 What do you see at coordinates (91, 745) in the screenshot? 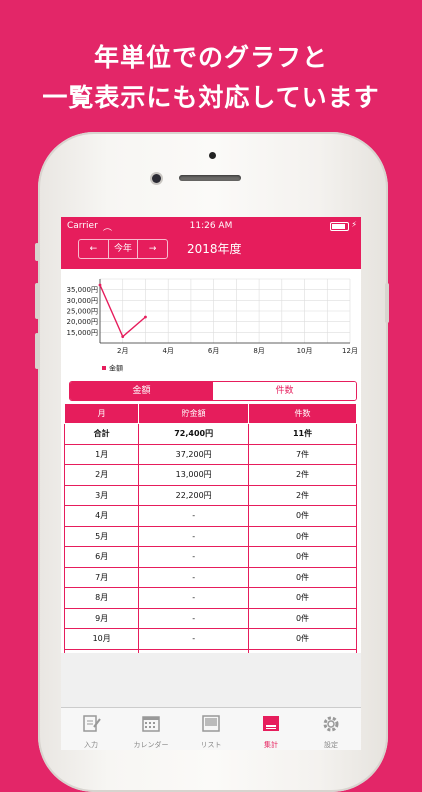
I see `tab-label: 入力` at bounding box center [91, 745].